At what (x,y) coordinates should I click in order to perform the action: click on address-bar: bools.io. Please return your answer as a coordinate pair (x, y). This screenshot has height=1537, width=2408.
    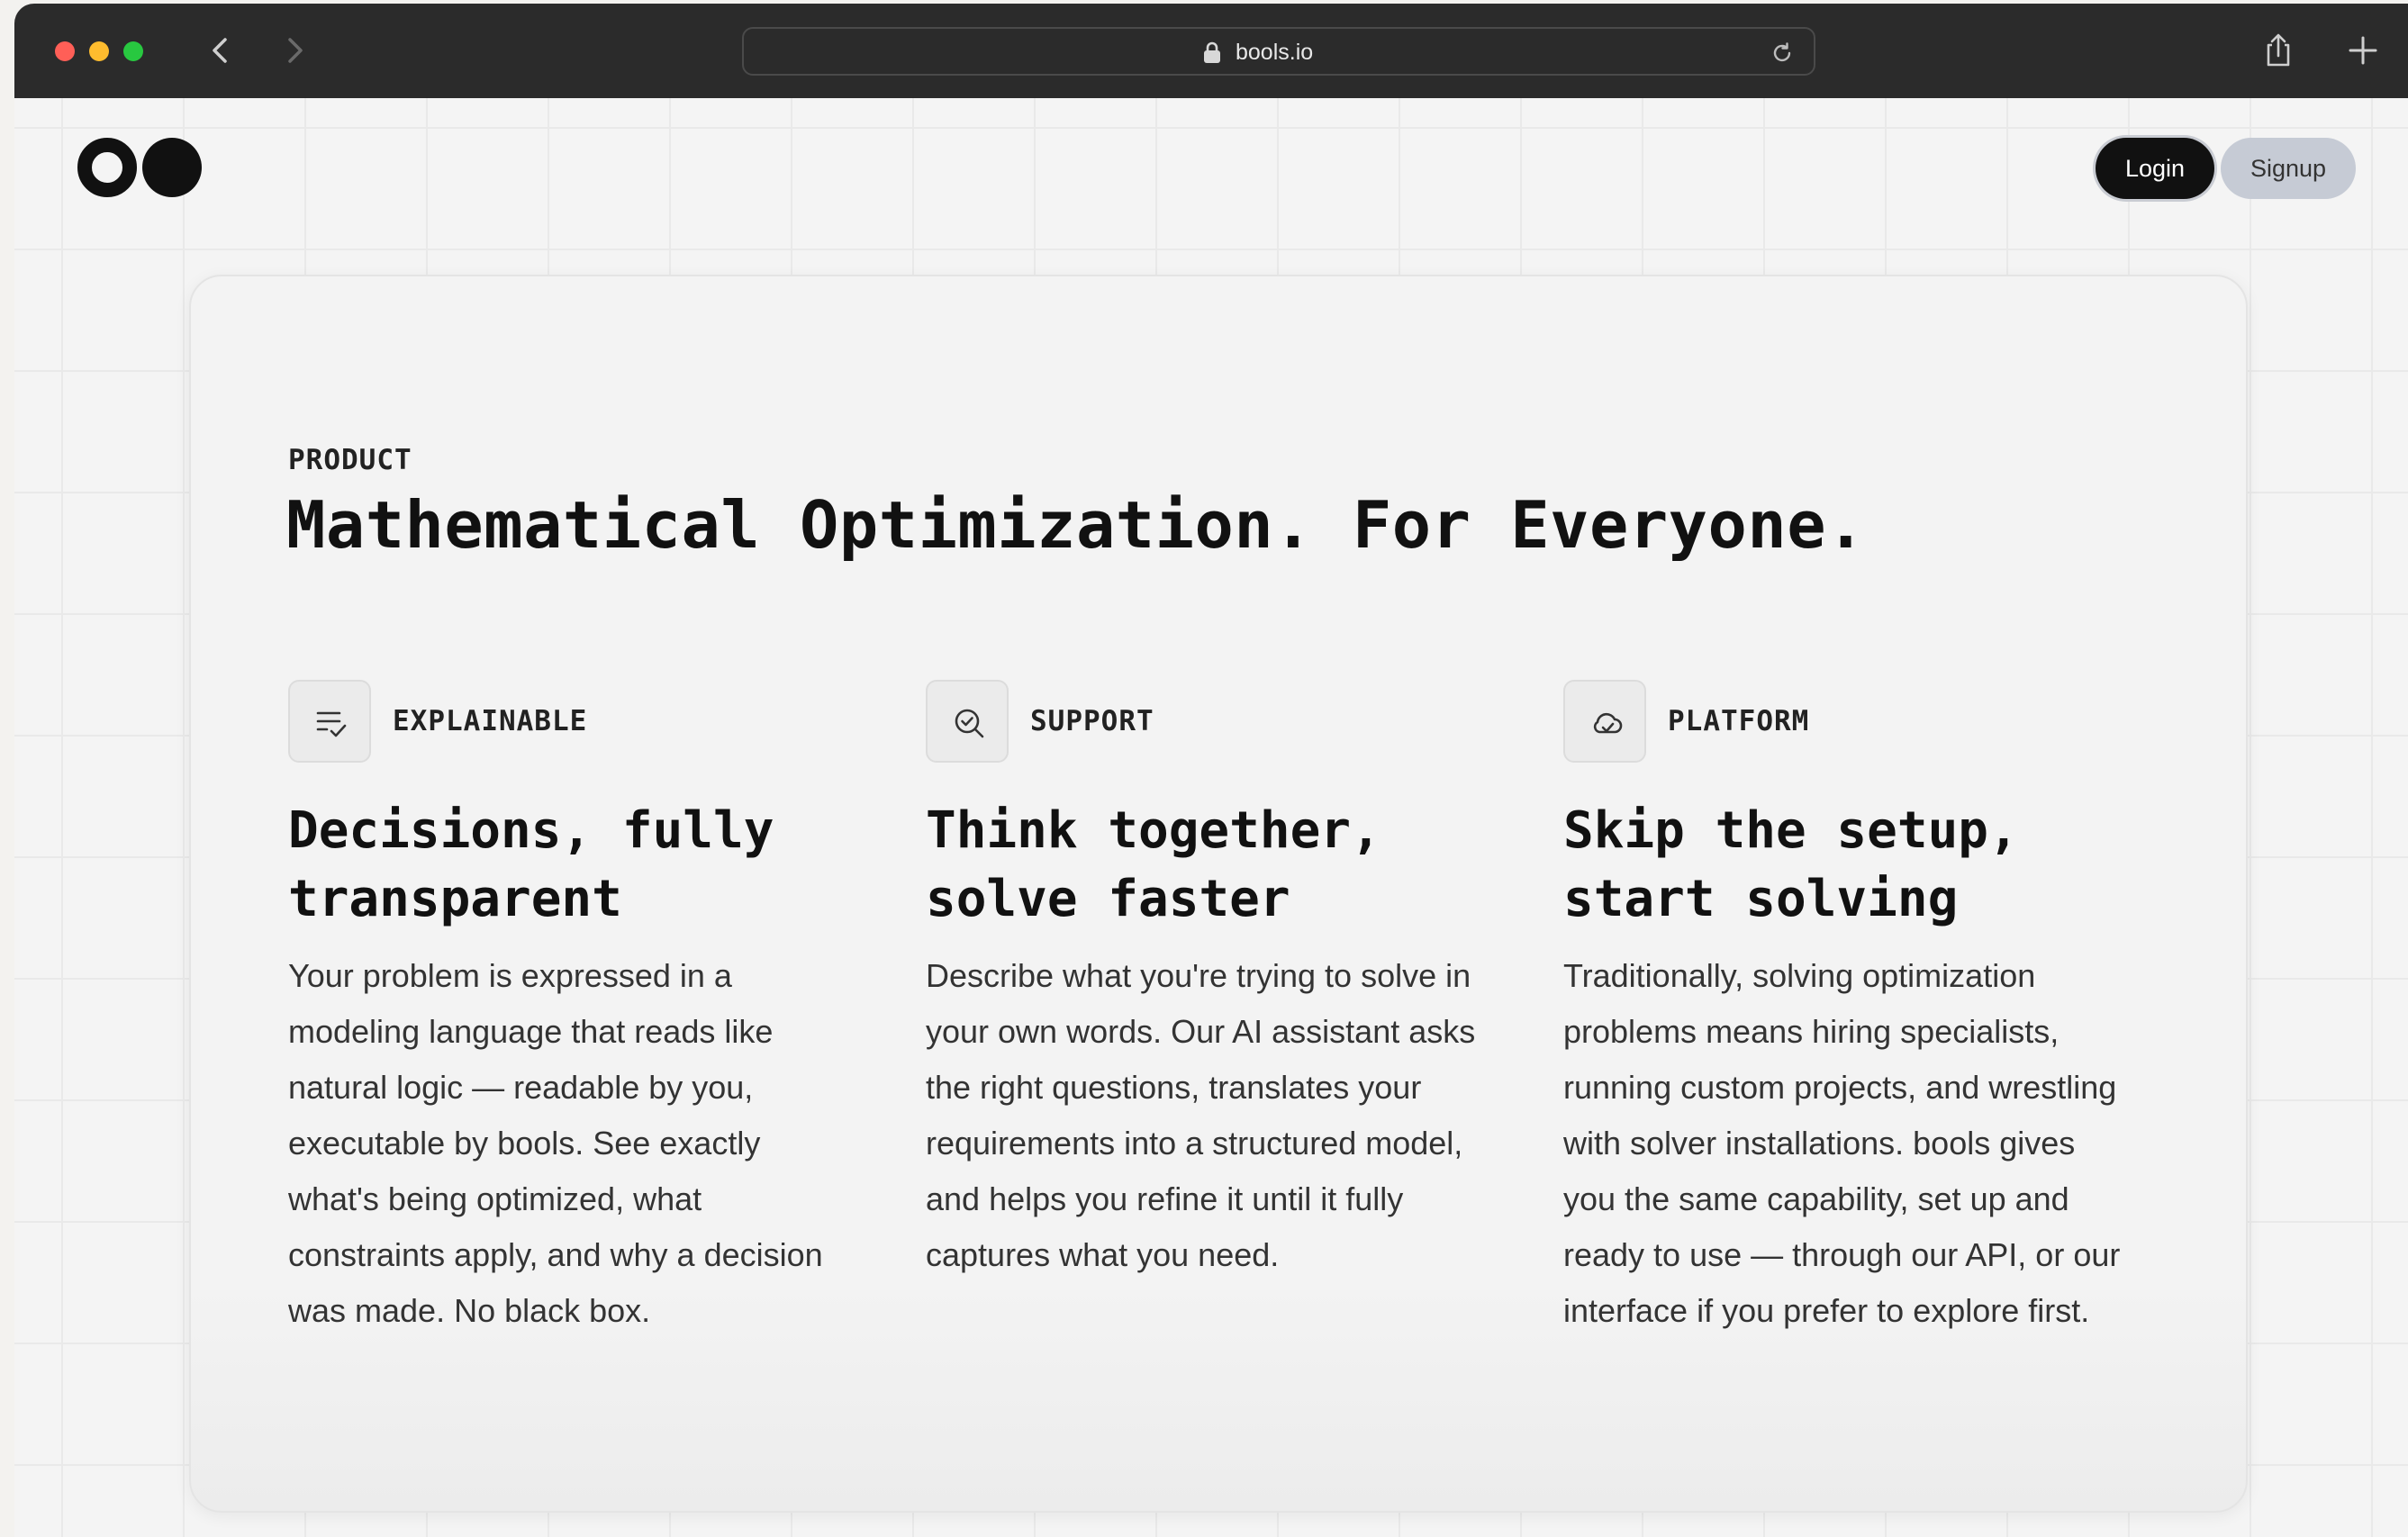
    Looking at the image, I should click on (1278, 52).